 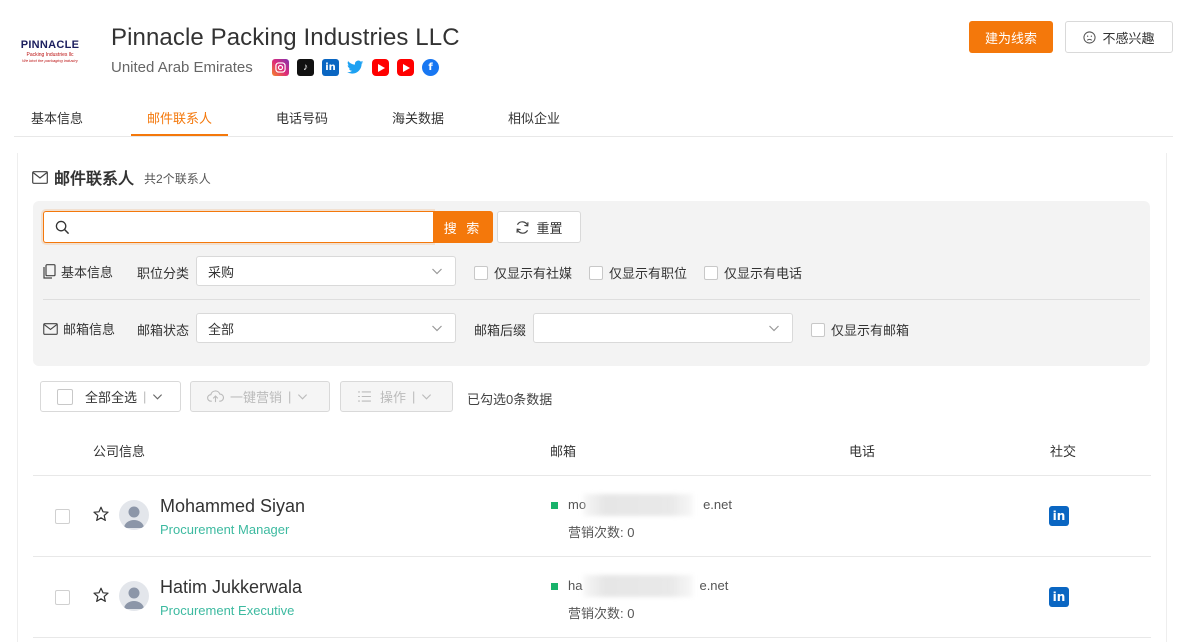 I want to click on email-status-select: 全部, so click(x=326, y=328).